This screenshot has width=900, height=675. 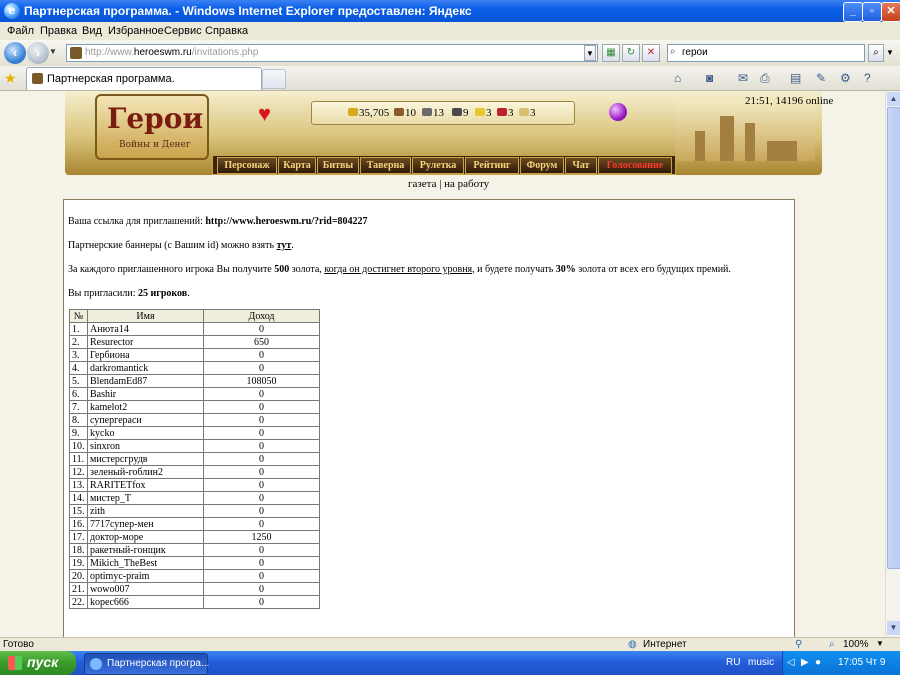 I want to click on menu-help: Справка, so click(x=226, y=31).